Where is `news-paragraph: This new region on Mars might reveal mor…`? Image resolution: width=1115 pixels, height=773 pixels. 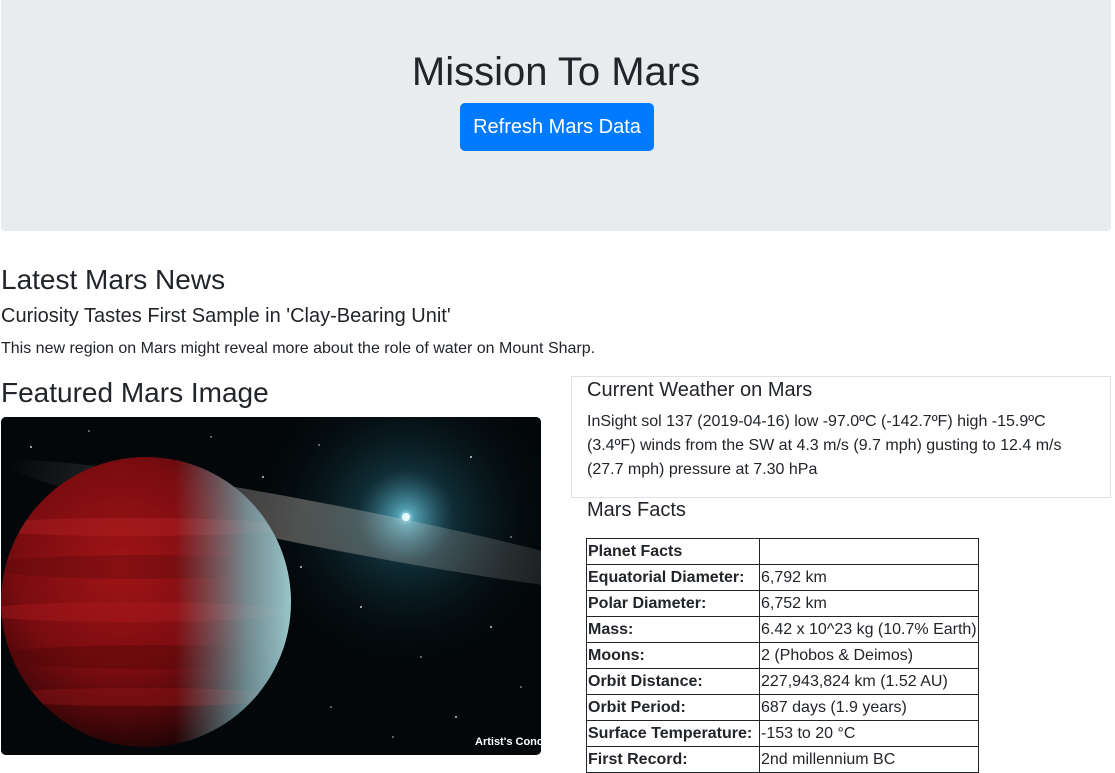
news-paragraph: This new region on Mars might reveal mor… is located at coordinates (298, 348).